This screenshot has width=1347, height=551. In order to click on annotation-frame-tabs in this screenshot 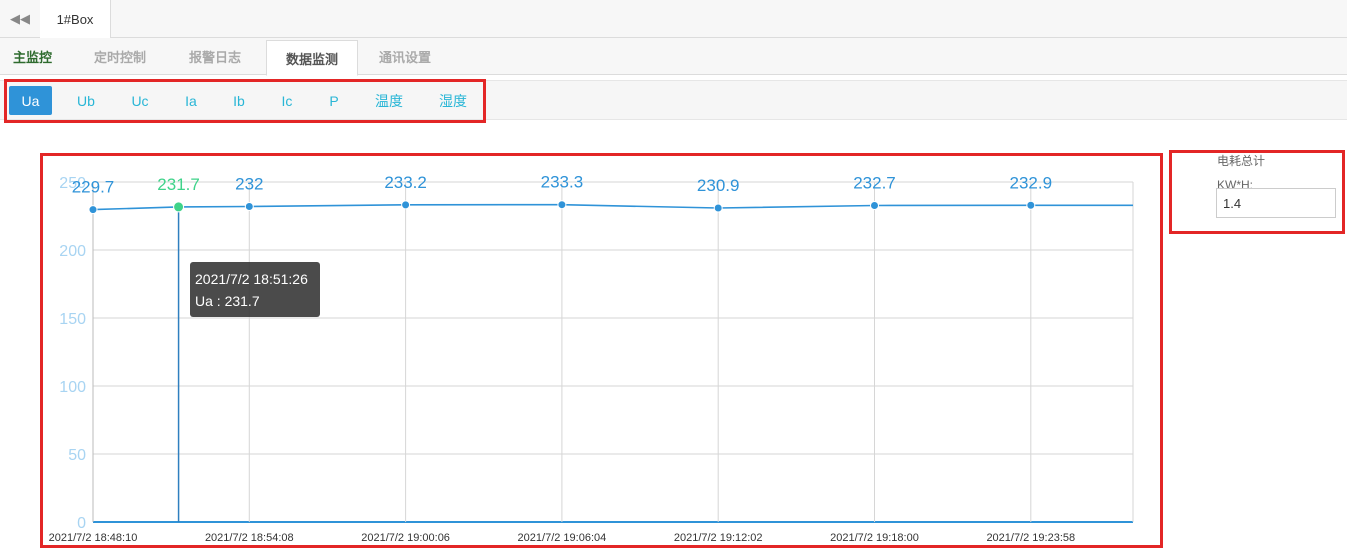, I will do `click(245, 101)`.